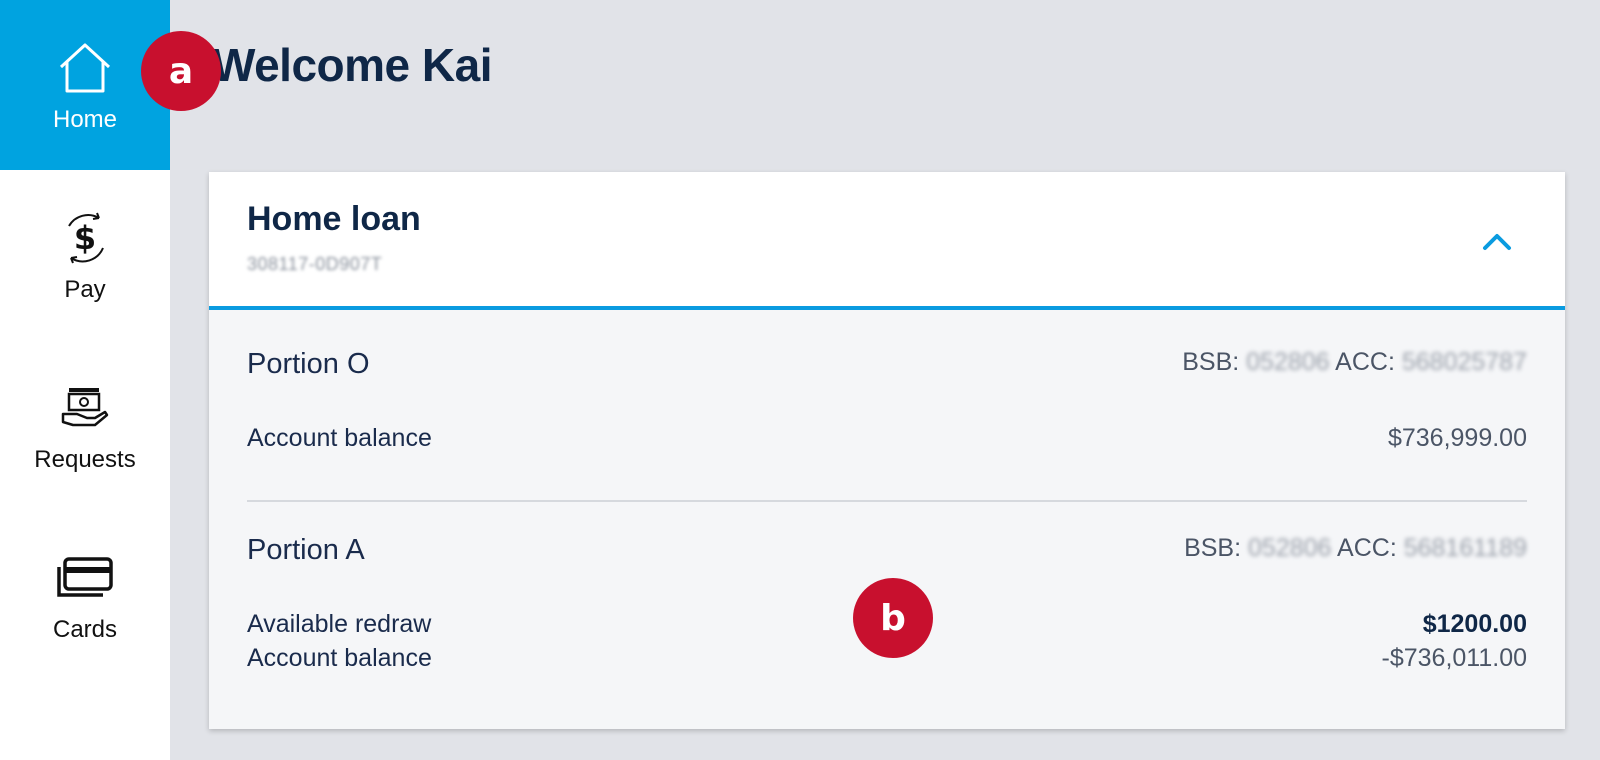 The image size is (1600, 760). What do you see at coordinates (887, 501) in the screenshot?
I see `divider` at bounding box center [887, 501].